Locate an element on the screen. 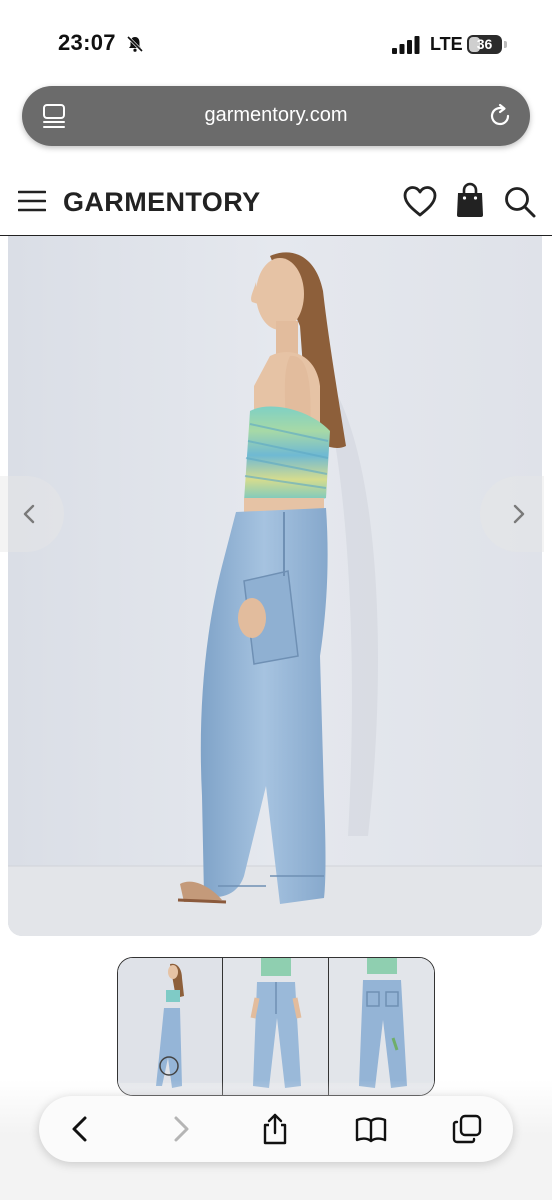 This screenshot has width=552, height=1200. status-bar: 23:07 LTE 36 is located at coordinates (276, 40).